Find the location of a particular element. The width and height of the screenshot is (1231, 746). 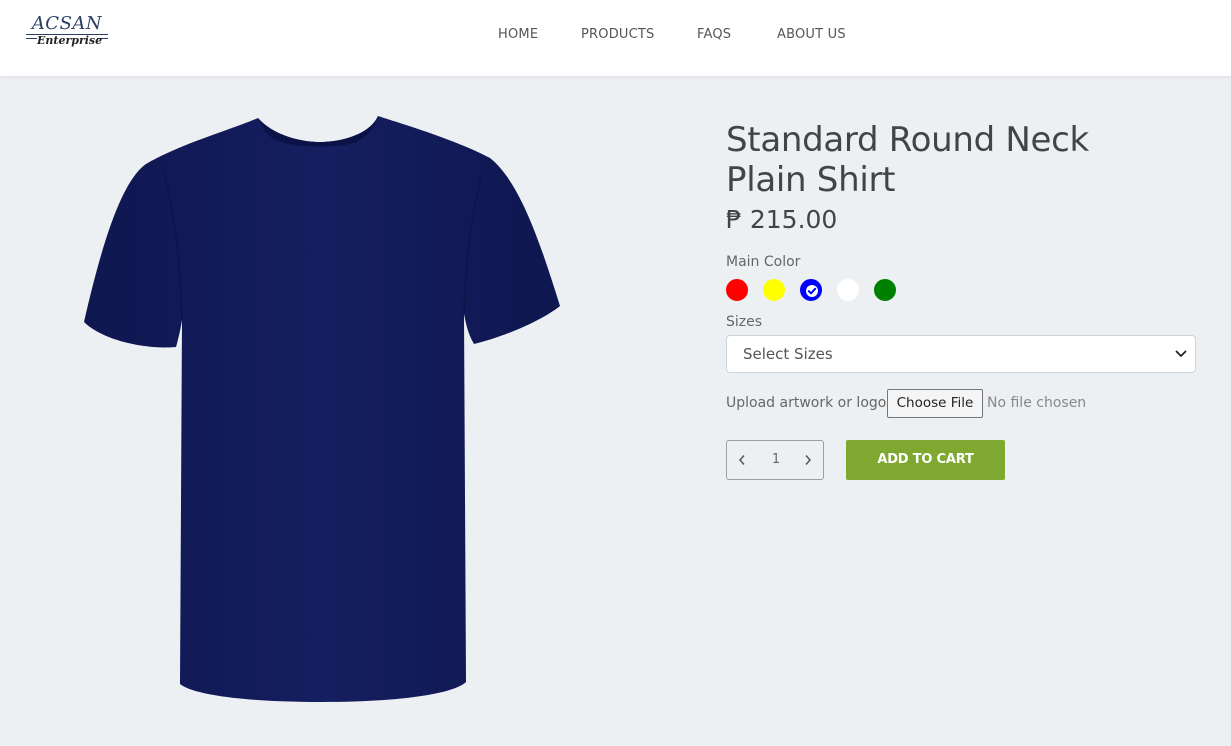

product-title-line1: Standard Round Neck is located at coordinates (907, 140).